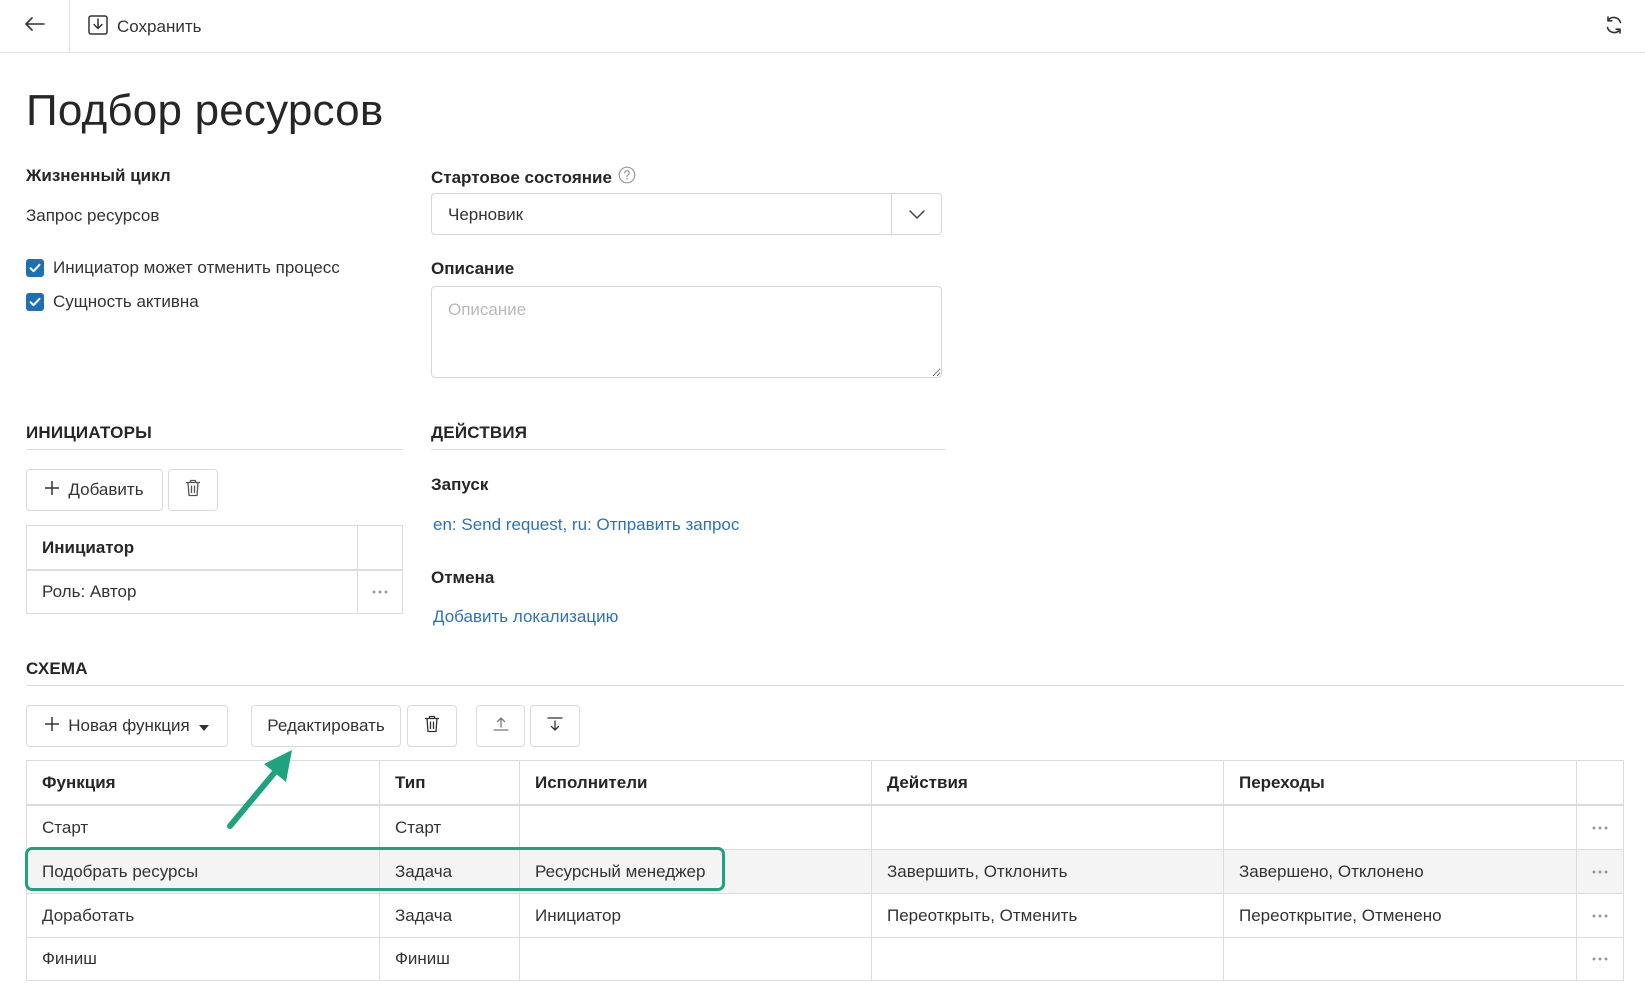 The image size is (1645, 989). I want to click on arrow-down-icon, so click(555, 726).